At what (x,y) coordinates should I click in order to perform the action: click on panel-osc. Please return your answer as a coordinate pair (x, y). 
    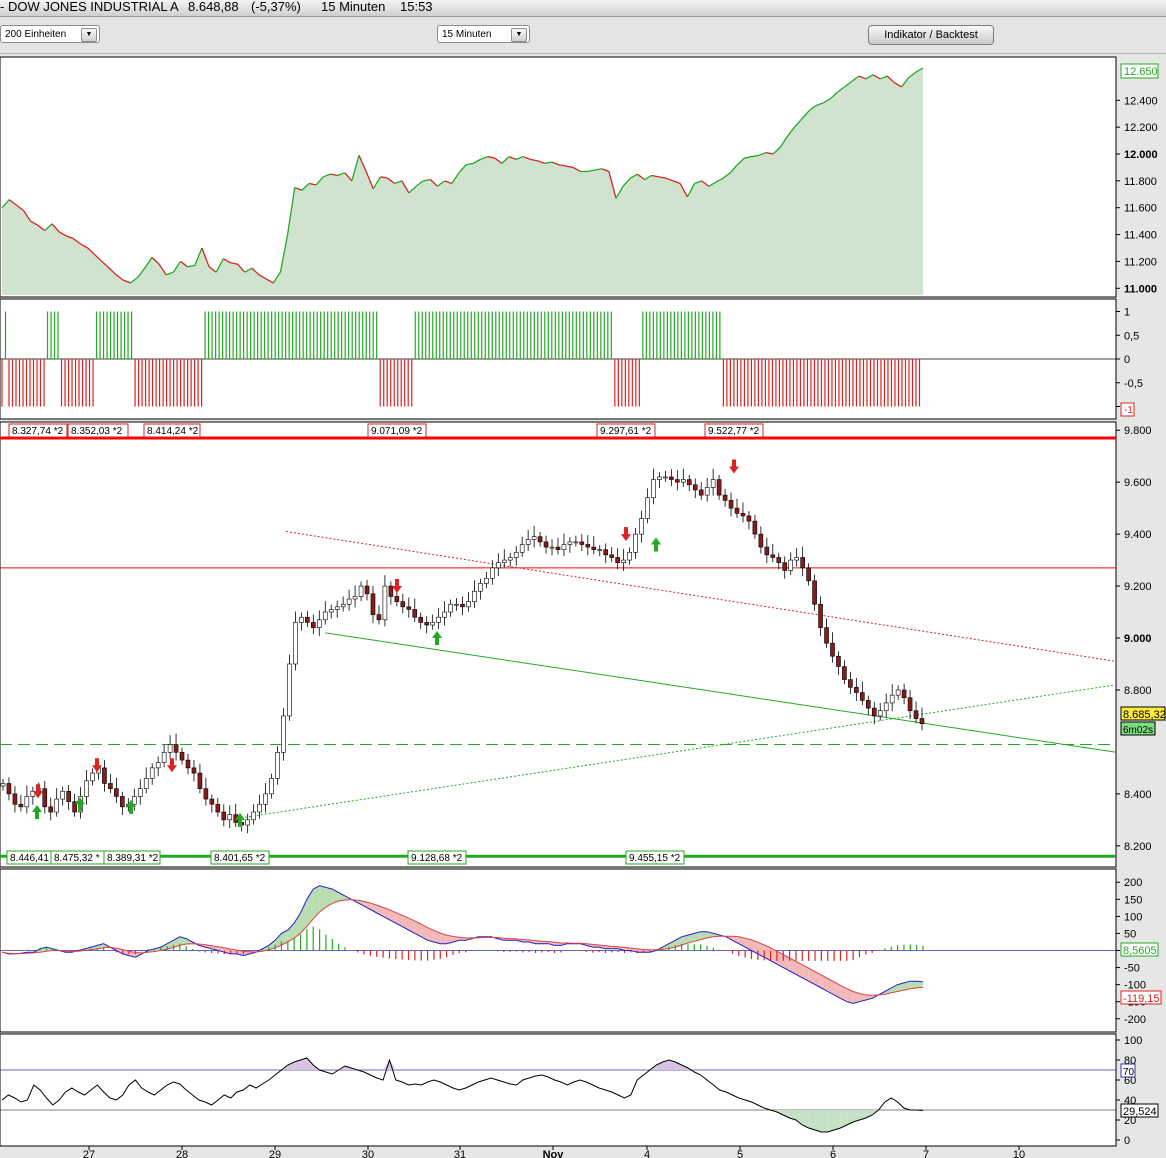
    Looking at the image, I should click on (558, 1090).